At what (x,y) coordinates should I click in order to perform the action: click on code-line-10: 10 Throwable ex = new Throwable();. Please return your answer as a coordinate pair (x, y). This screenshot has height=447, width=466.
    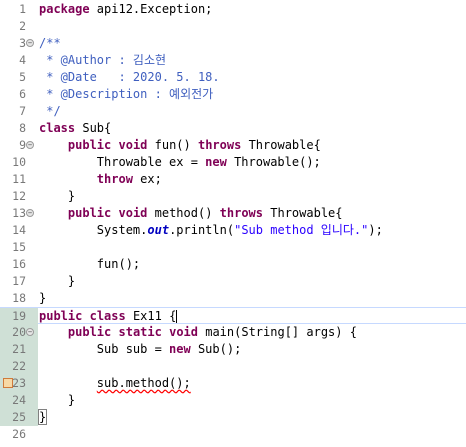
    Looking at the image, I should click on (233, 162).